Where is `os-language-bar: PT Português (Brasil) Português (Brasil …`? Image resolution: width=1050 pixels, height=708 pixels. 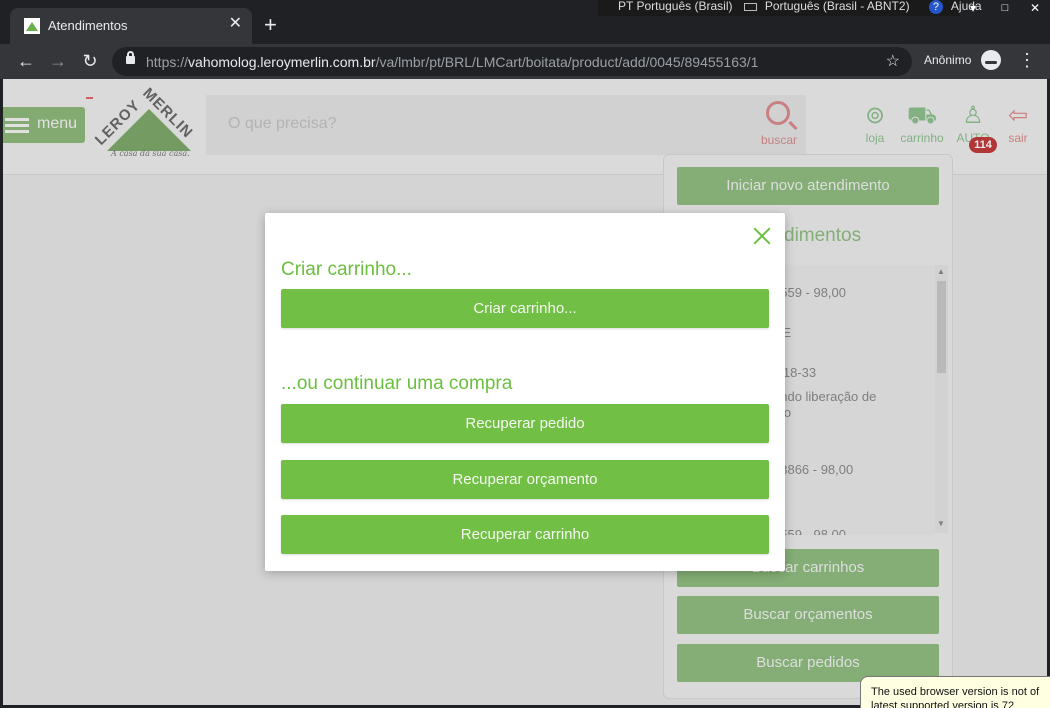 os-language-bar: PT Português (Brasil) Português (Brasil … is located at coordinates (790, 8).